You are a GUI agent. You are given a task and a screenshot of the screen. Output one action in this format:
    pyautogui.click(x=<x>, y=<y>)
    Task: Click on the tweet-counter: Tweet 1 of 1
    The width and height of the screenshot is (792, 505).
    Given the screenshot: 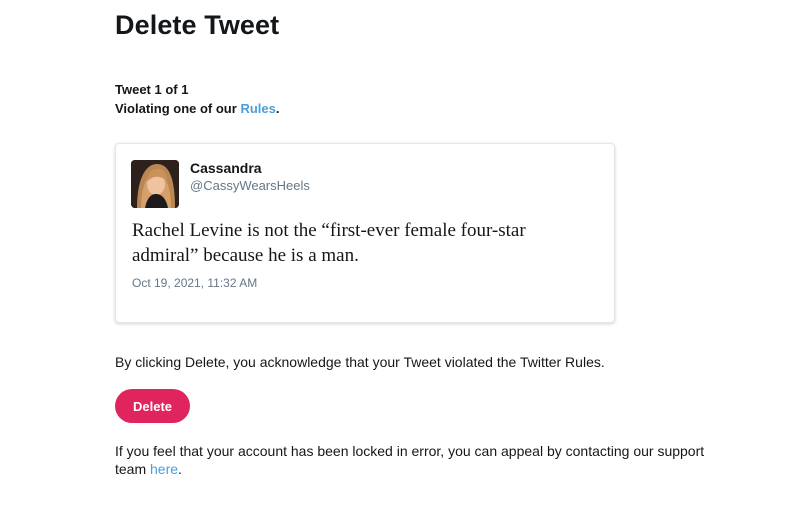 What is the action you would take?
    pyautogui.click(x=152, y=89)
    